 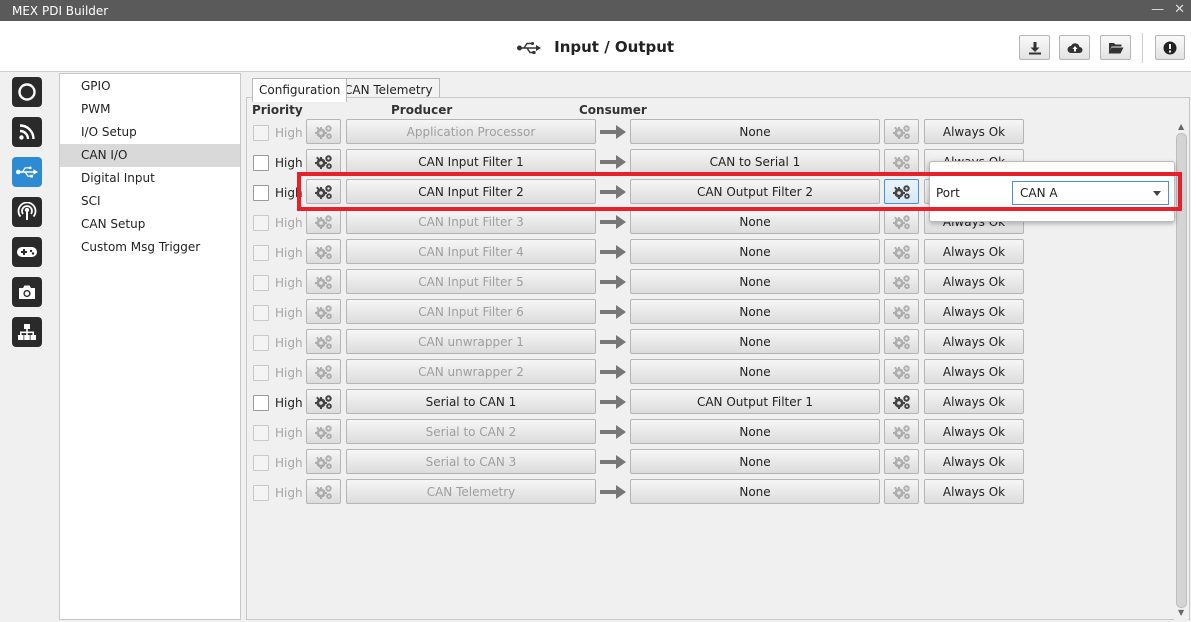 What do you see at coordinates (27, 132) in the screenshot?
I see `rail-feed-button` at bounding box center [27, 132].